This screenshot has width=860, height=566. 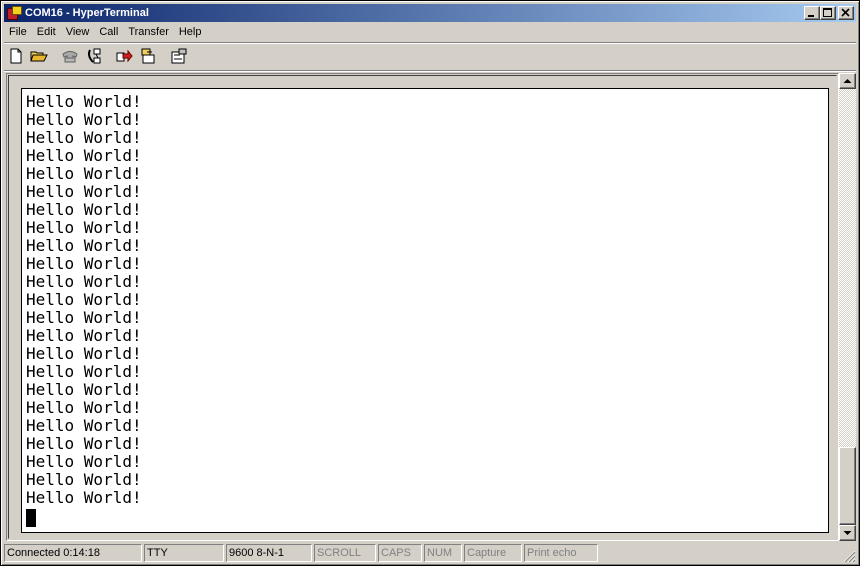 What do you see at coordinates (812, 13) in the screenshot?
I see `minimize-button` at bounding box center [812, 13].